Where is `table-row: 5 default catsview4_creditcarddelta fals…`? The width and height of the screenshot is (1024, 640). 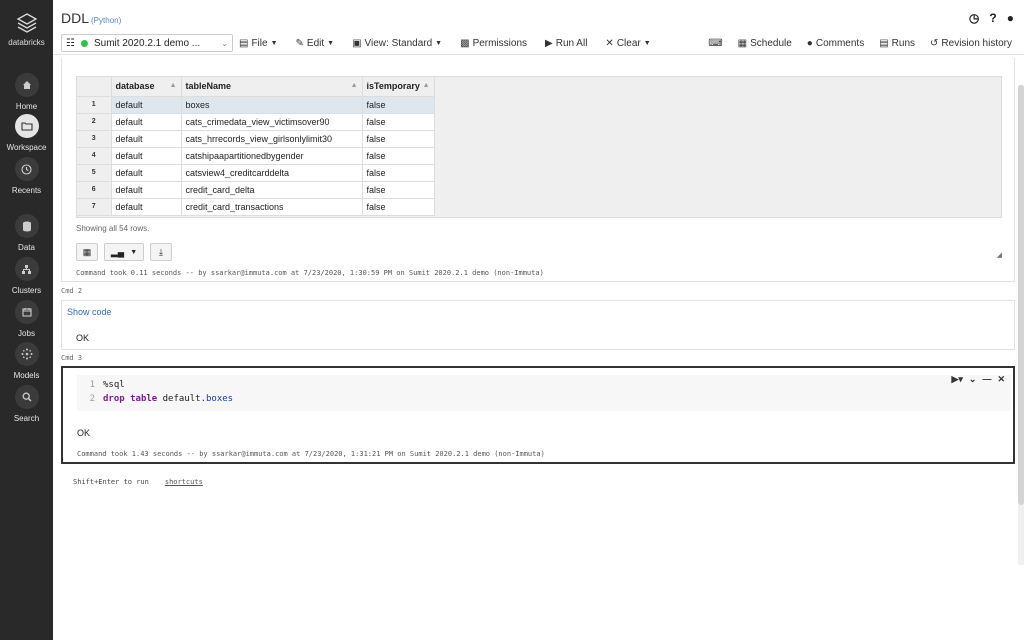 table-row: 5 default catsview4_creditcarddelta fals… is located at coordinates (256, 173).